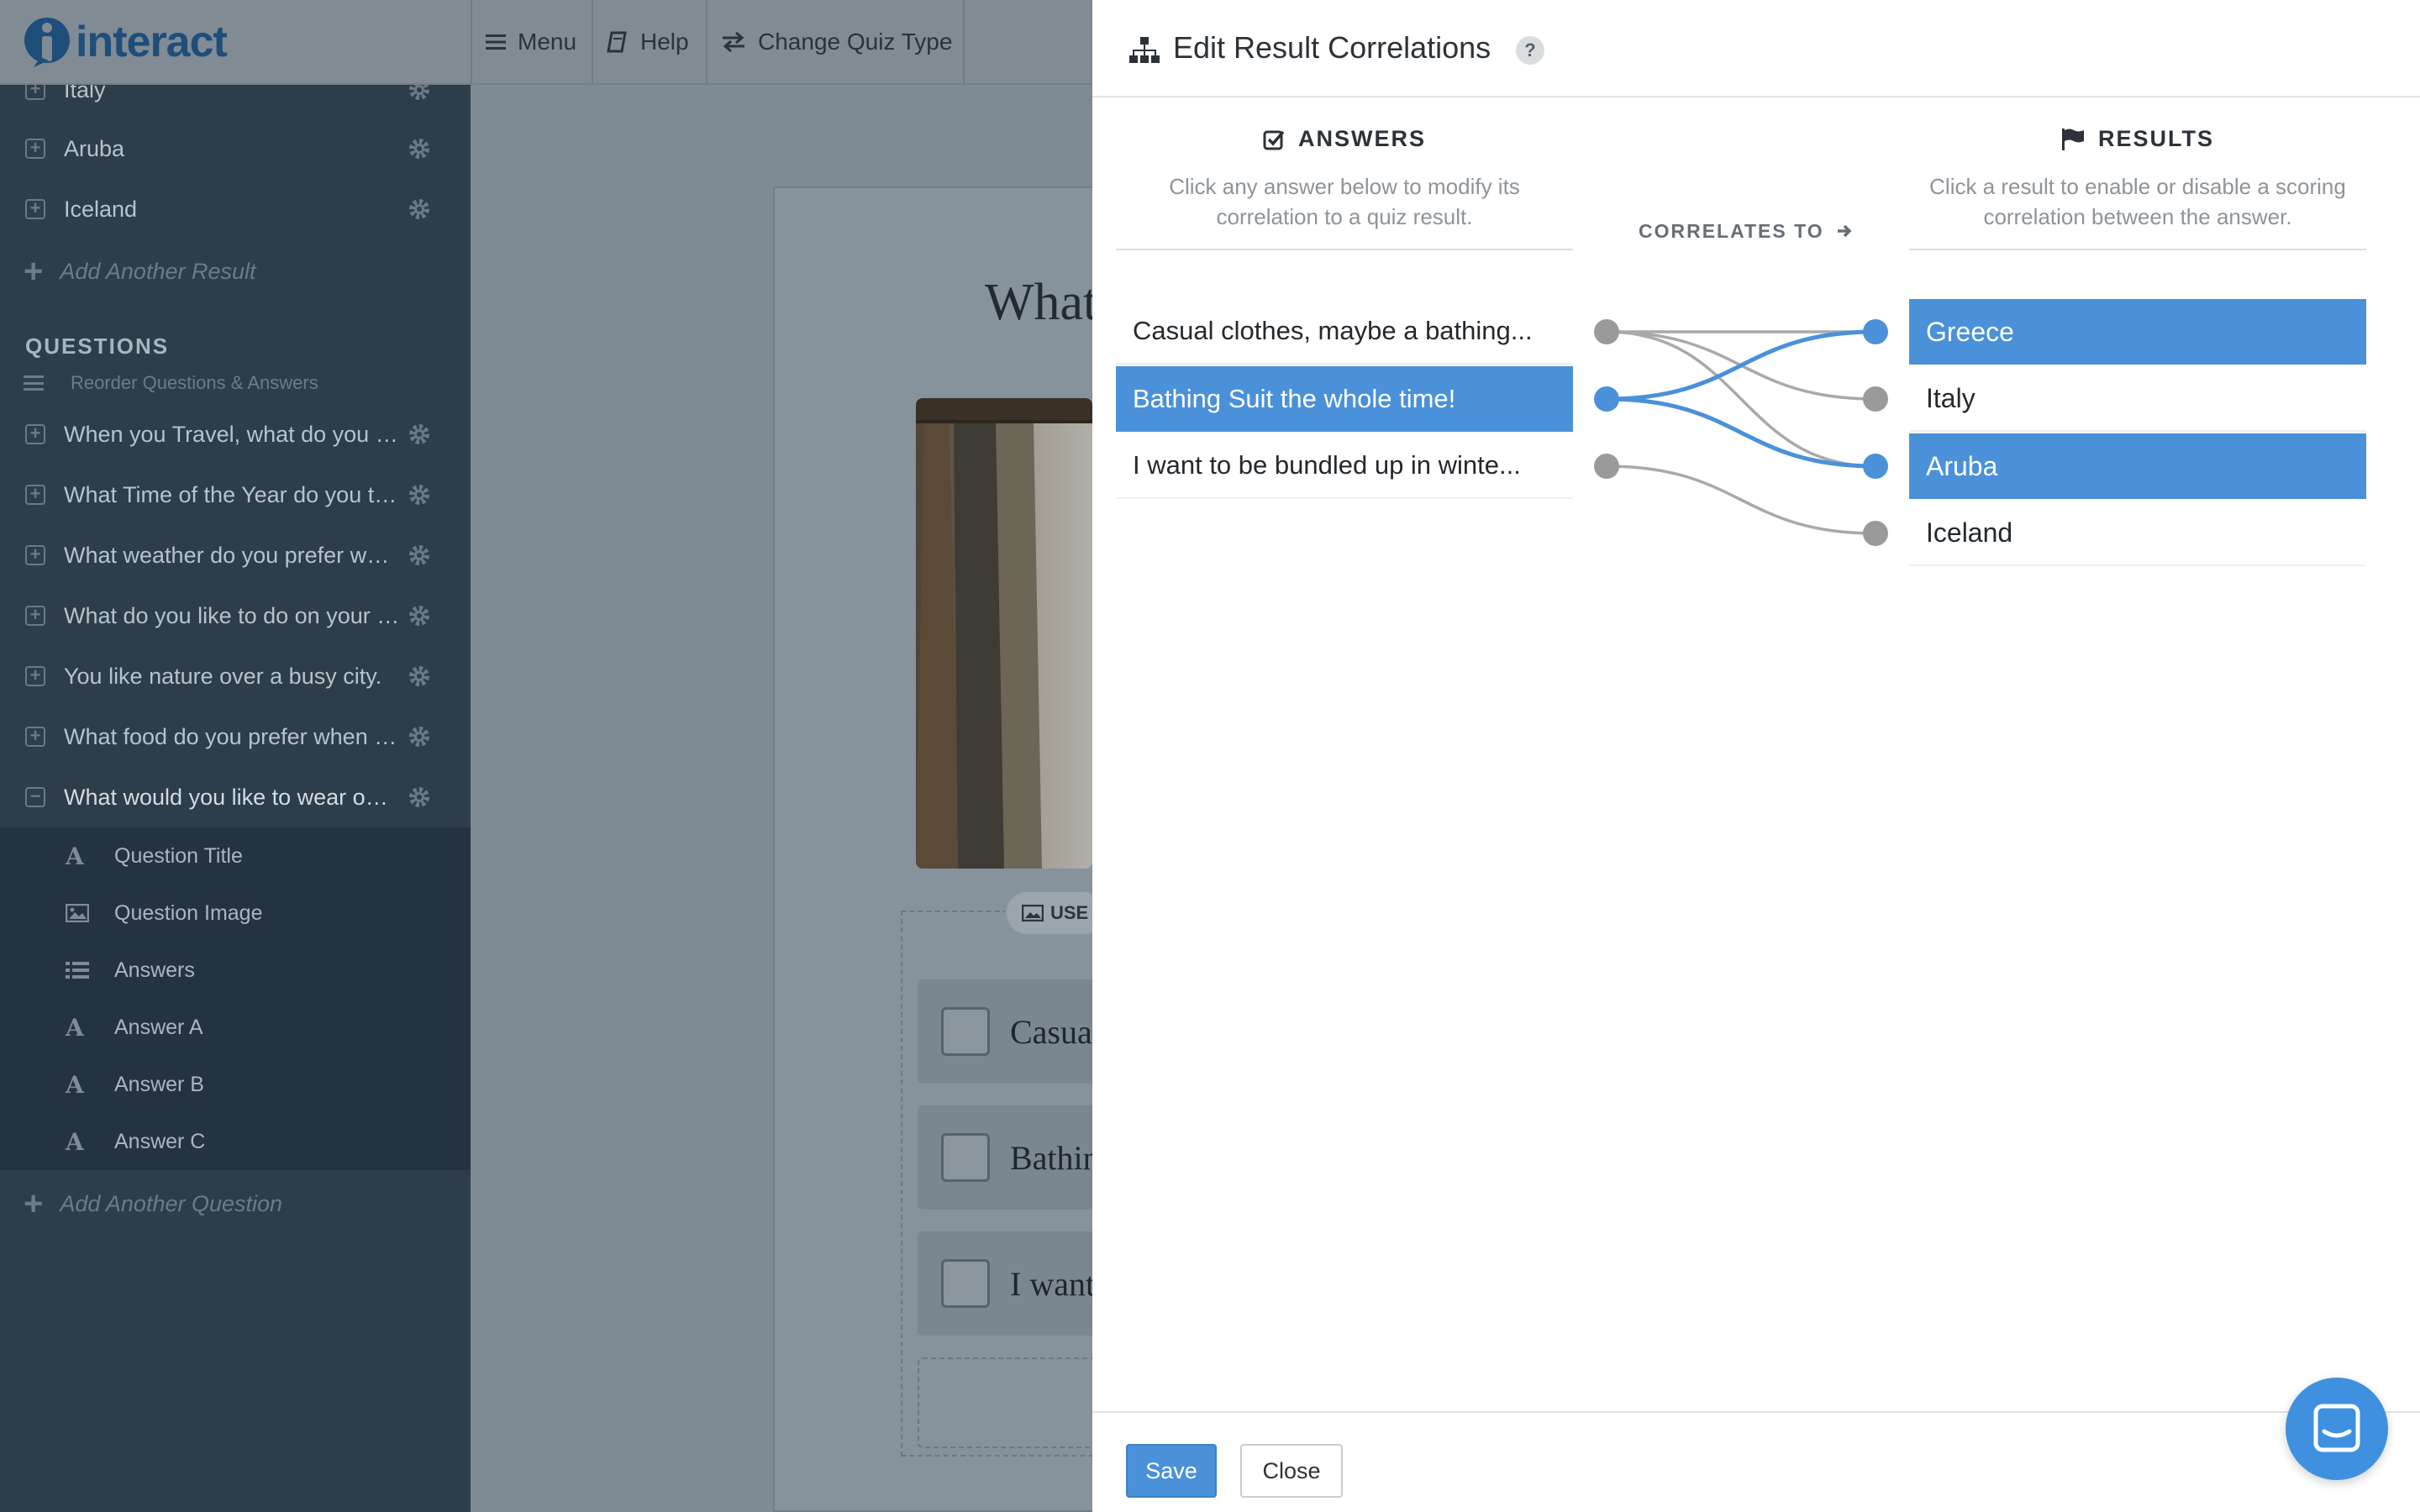 The height and width of the screenshot is (1512, 2420). Describe the element at coordinates (1004, 633) in the screenshot. I see `question-image` at that location.